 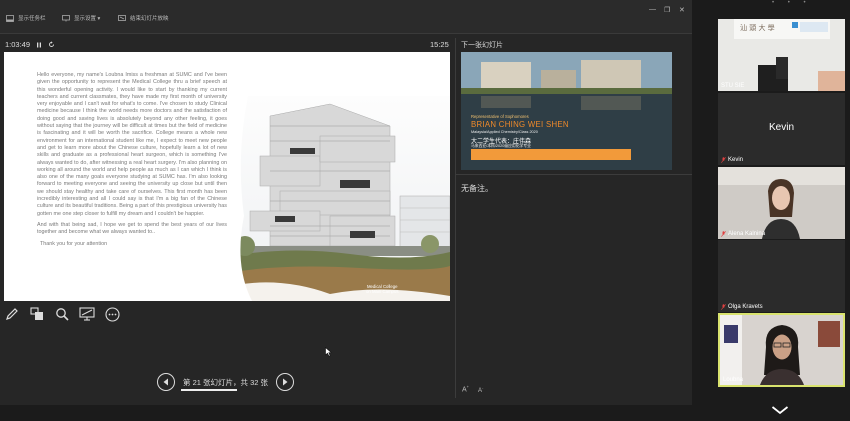 I want to click on previous-slide-button, so click(x=166, y=382).